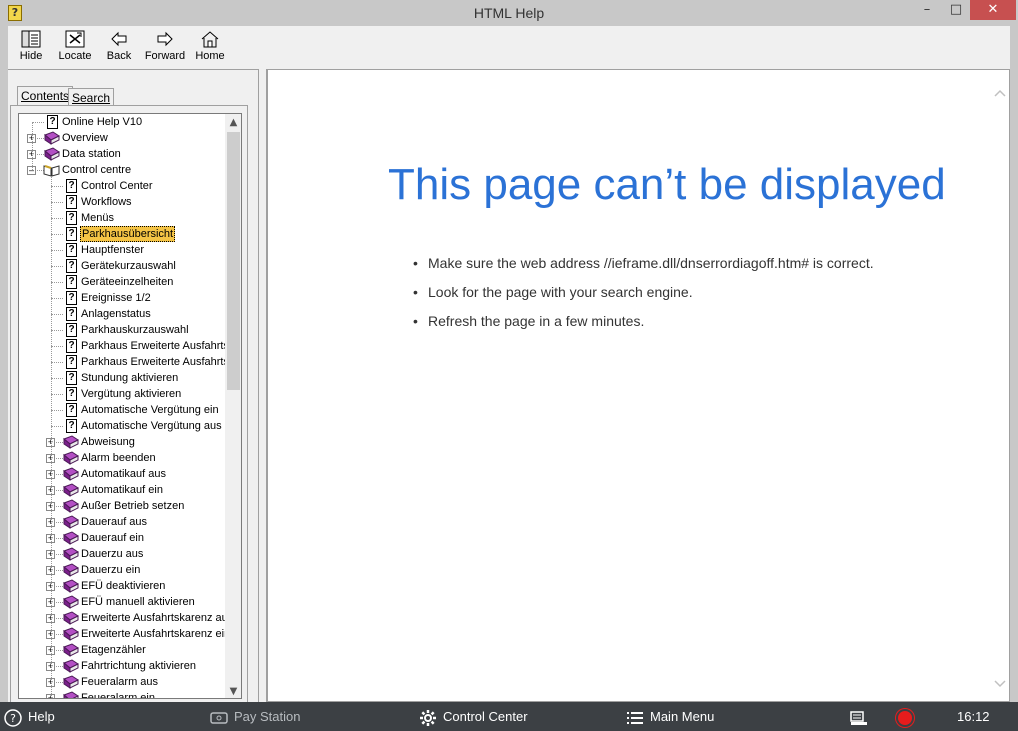  Describe the element at coordinates (122, 234) in the screenshot. I see `tree-topic: ? Parkhausübersicht` at that location.